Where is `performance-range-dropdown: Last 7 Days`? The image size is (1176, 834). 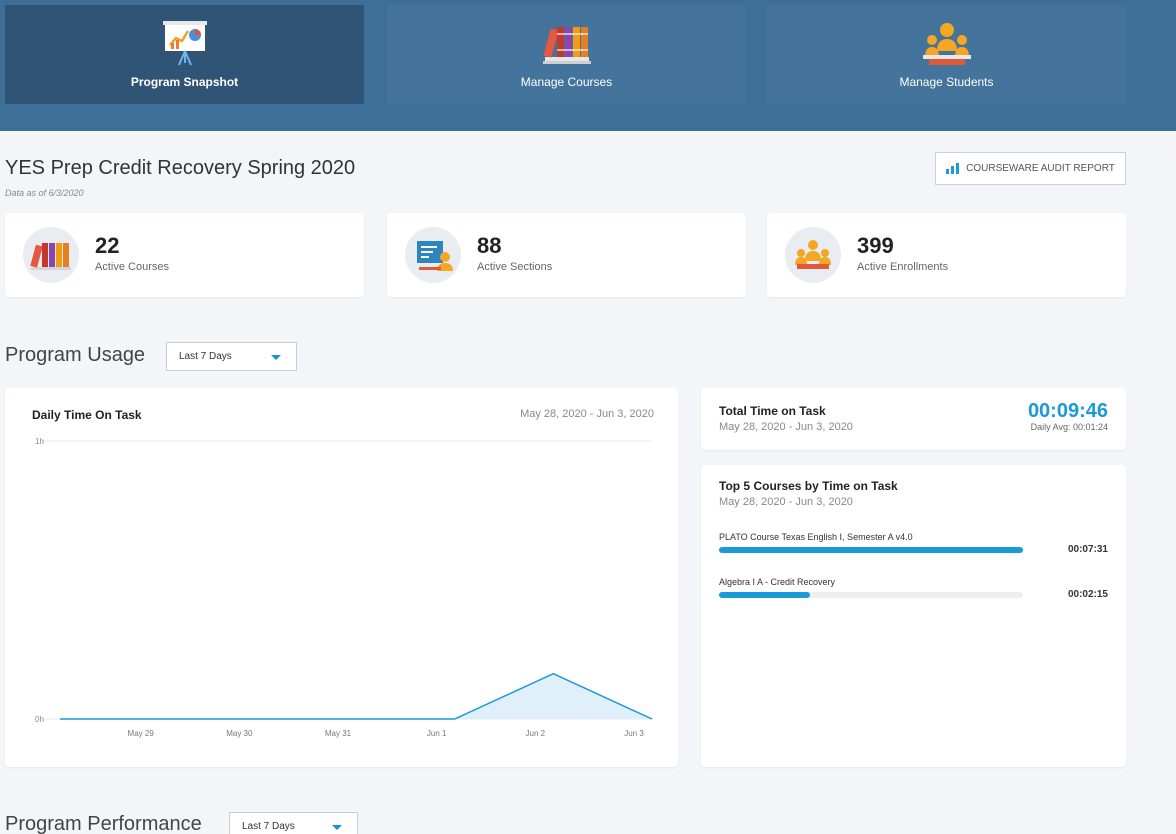
performance-range-dropdown: Last 7 Days is located at coordinates (293, 823).